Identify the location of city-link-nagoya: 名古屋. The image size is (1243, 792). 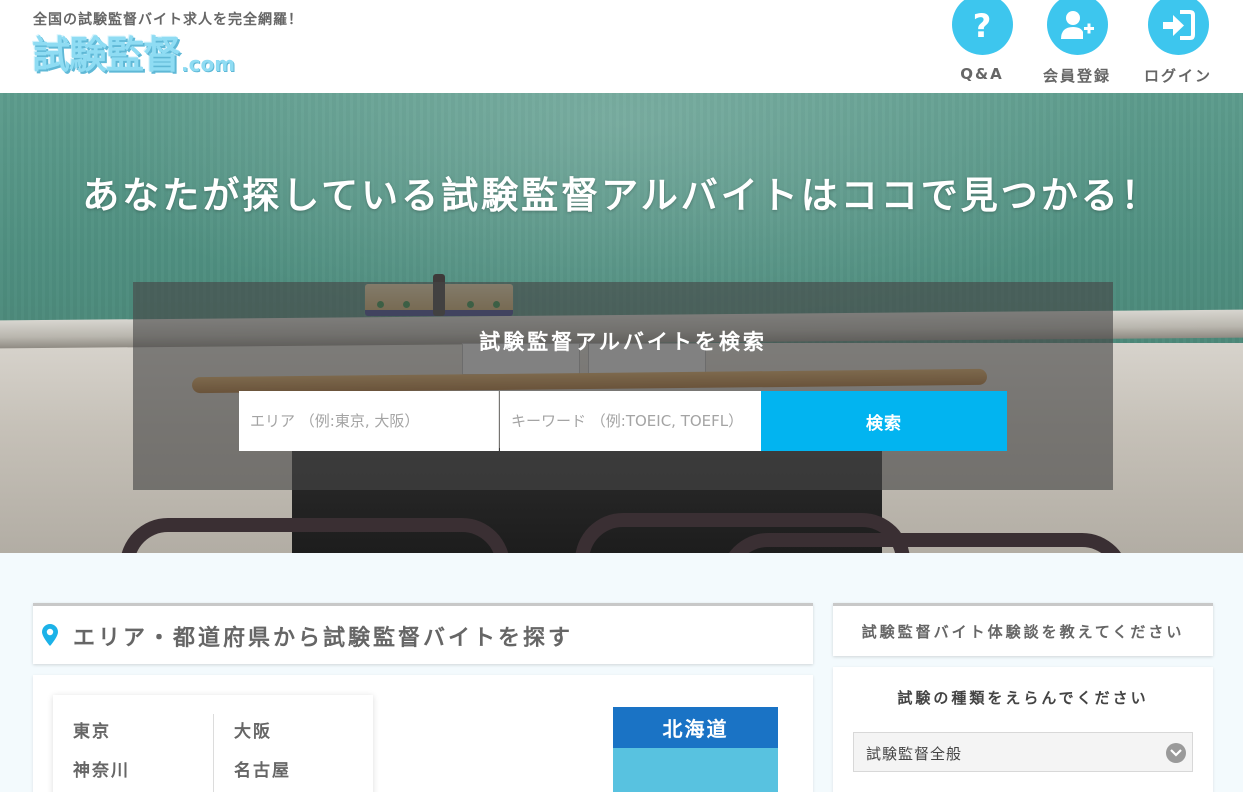
(262, 768).